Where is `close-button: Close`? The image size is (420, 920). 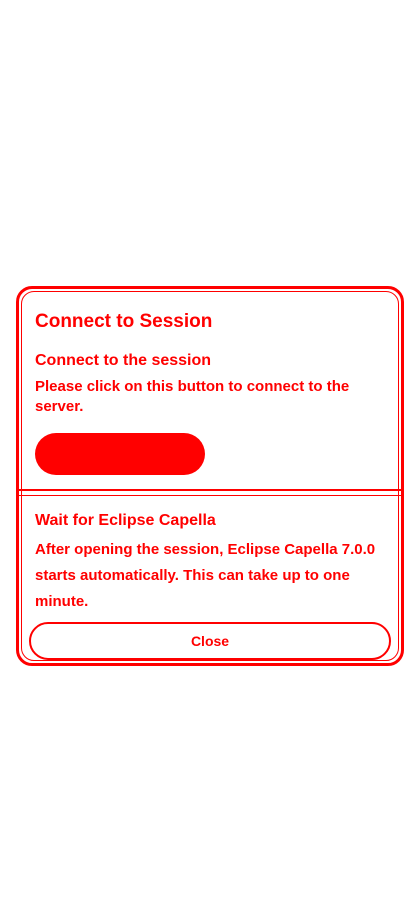
close-button: Close is located at coordinates (210, 641).